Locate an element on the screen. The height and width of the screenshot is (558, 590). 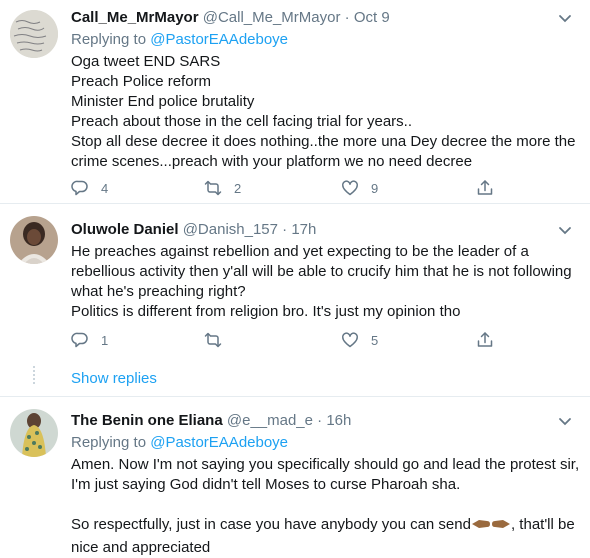
reply-count: 4 is located at coordinates (105, 188).